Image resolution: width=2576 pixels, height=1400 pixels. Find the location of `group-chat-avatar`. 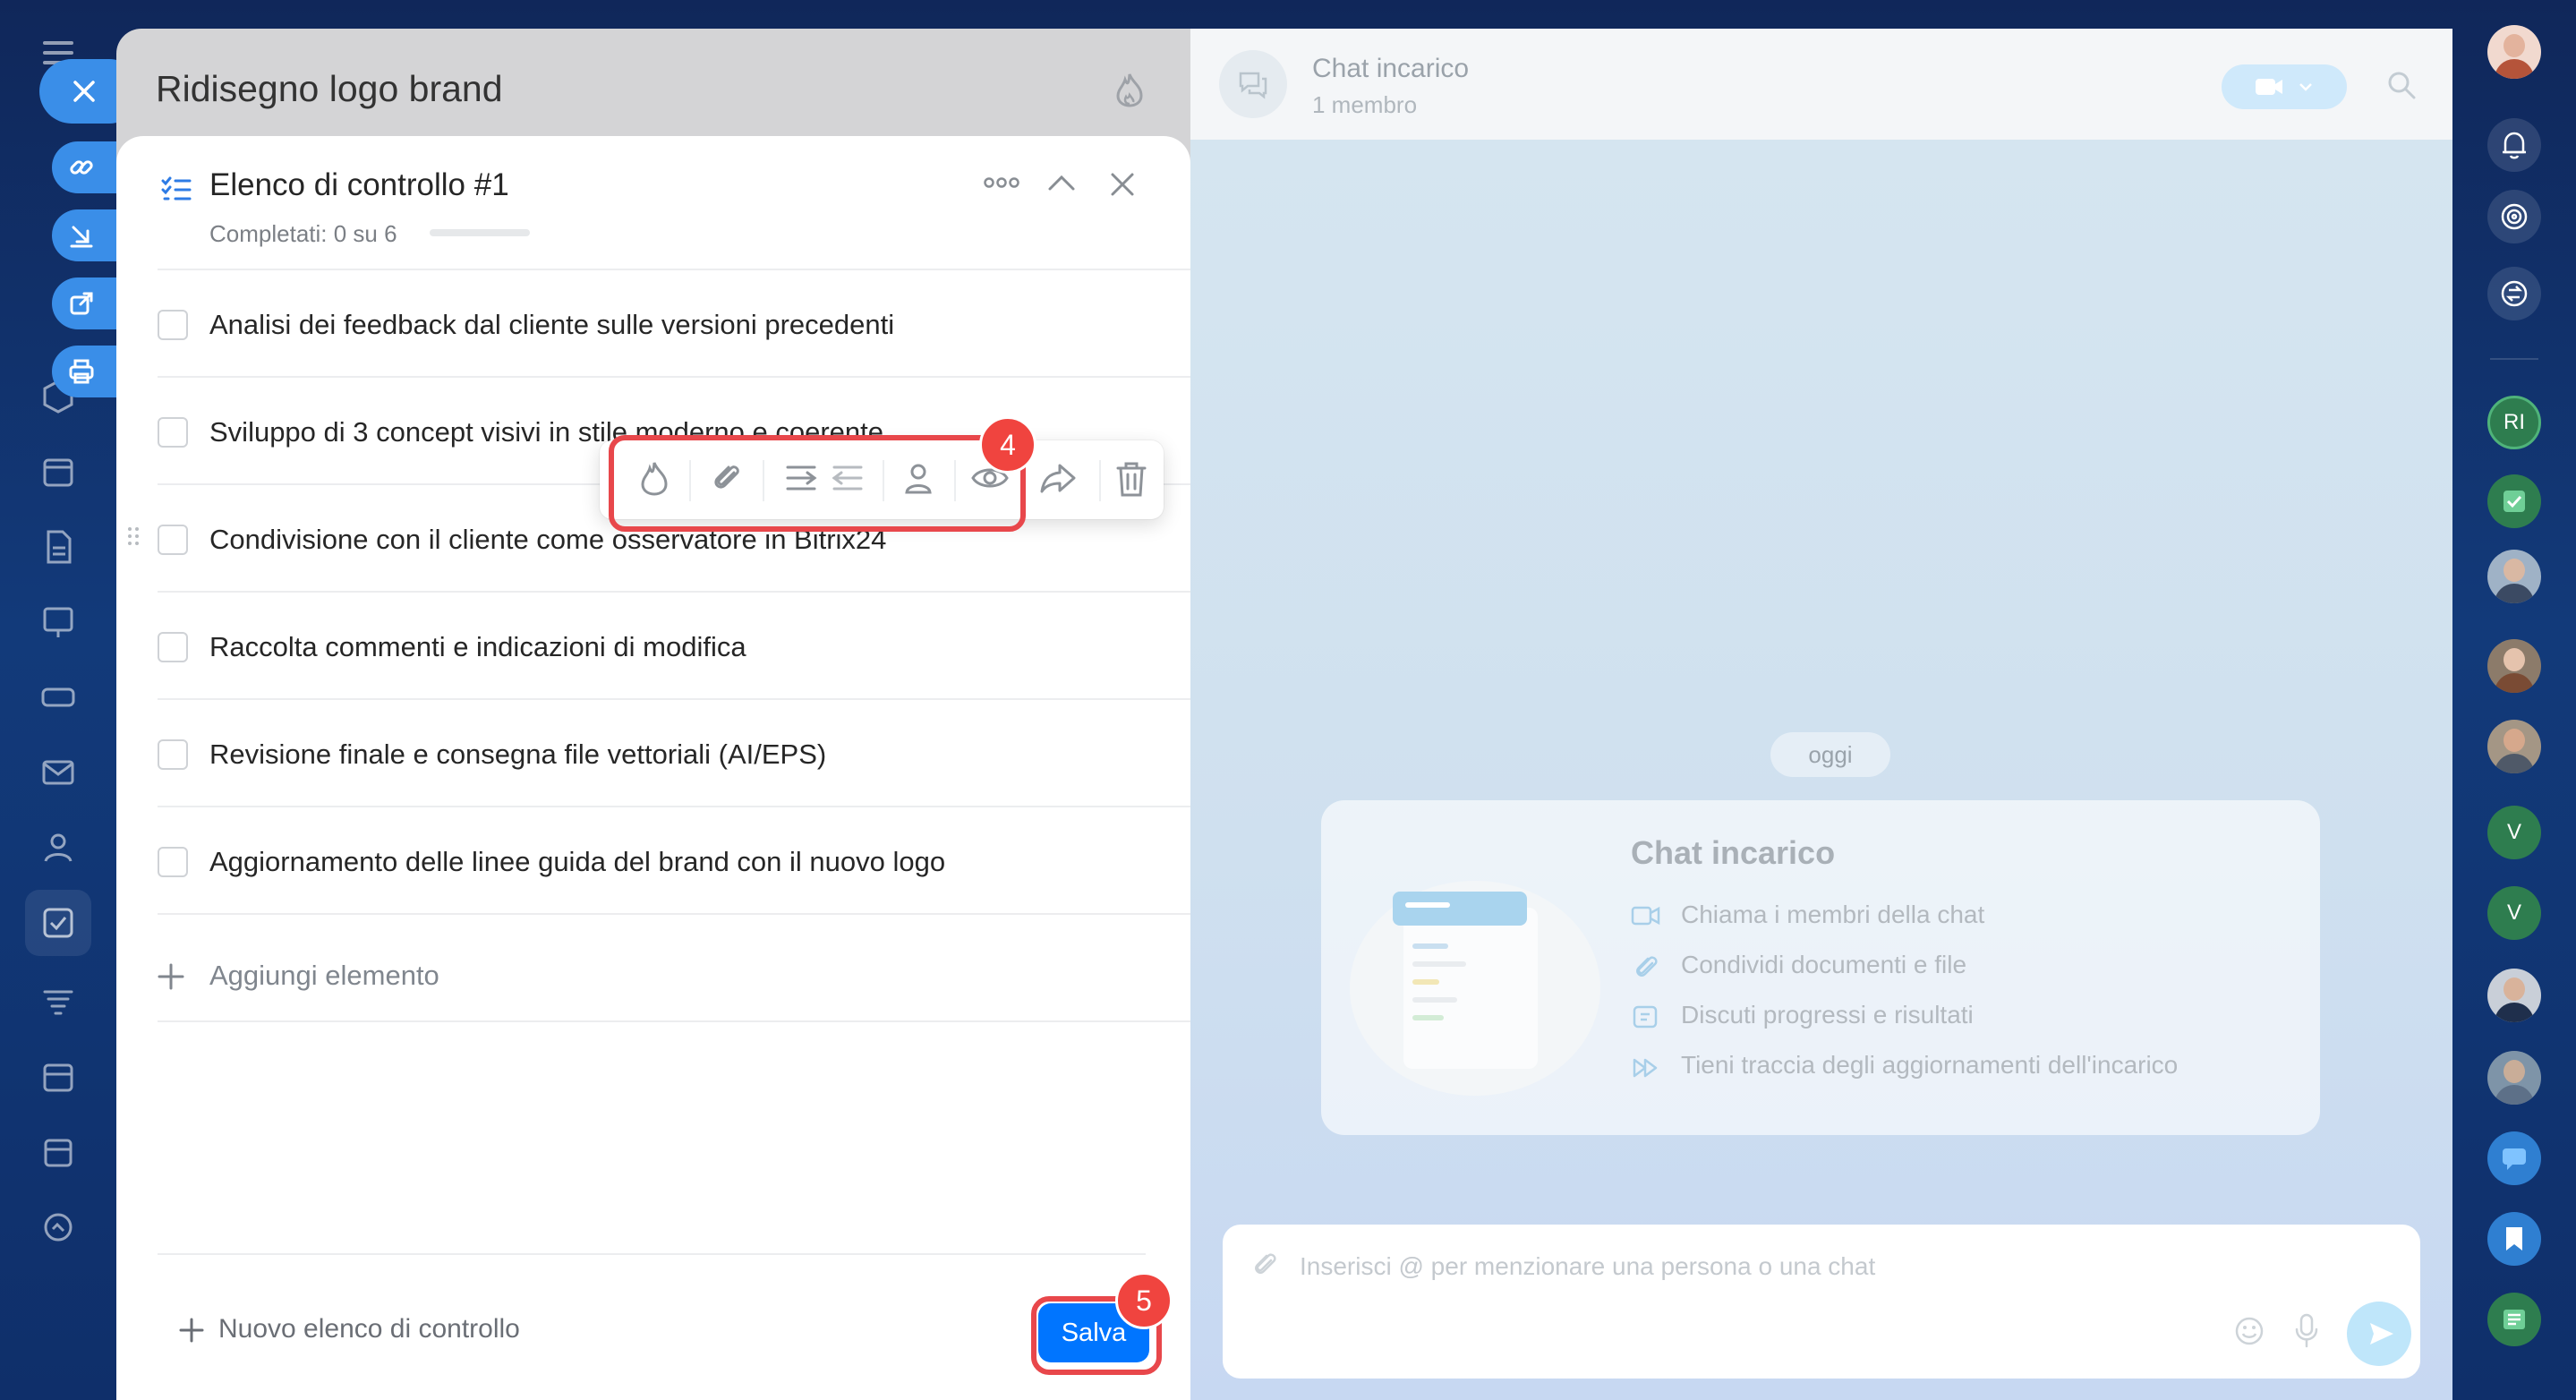

group-chat-avatar is located at coordinates (2514, 1158).